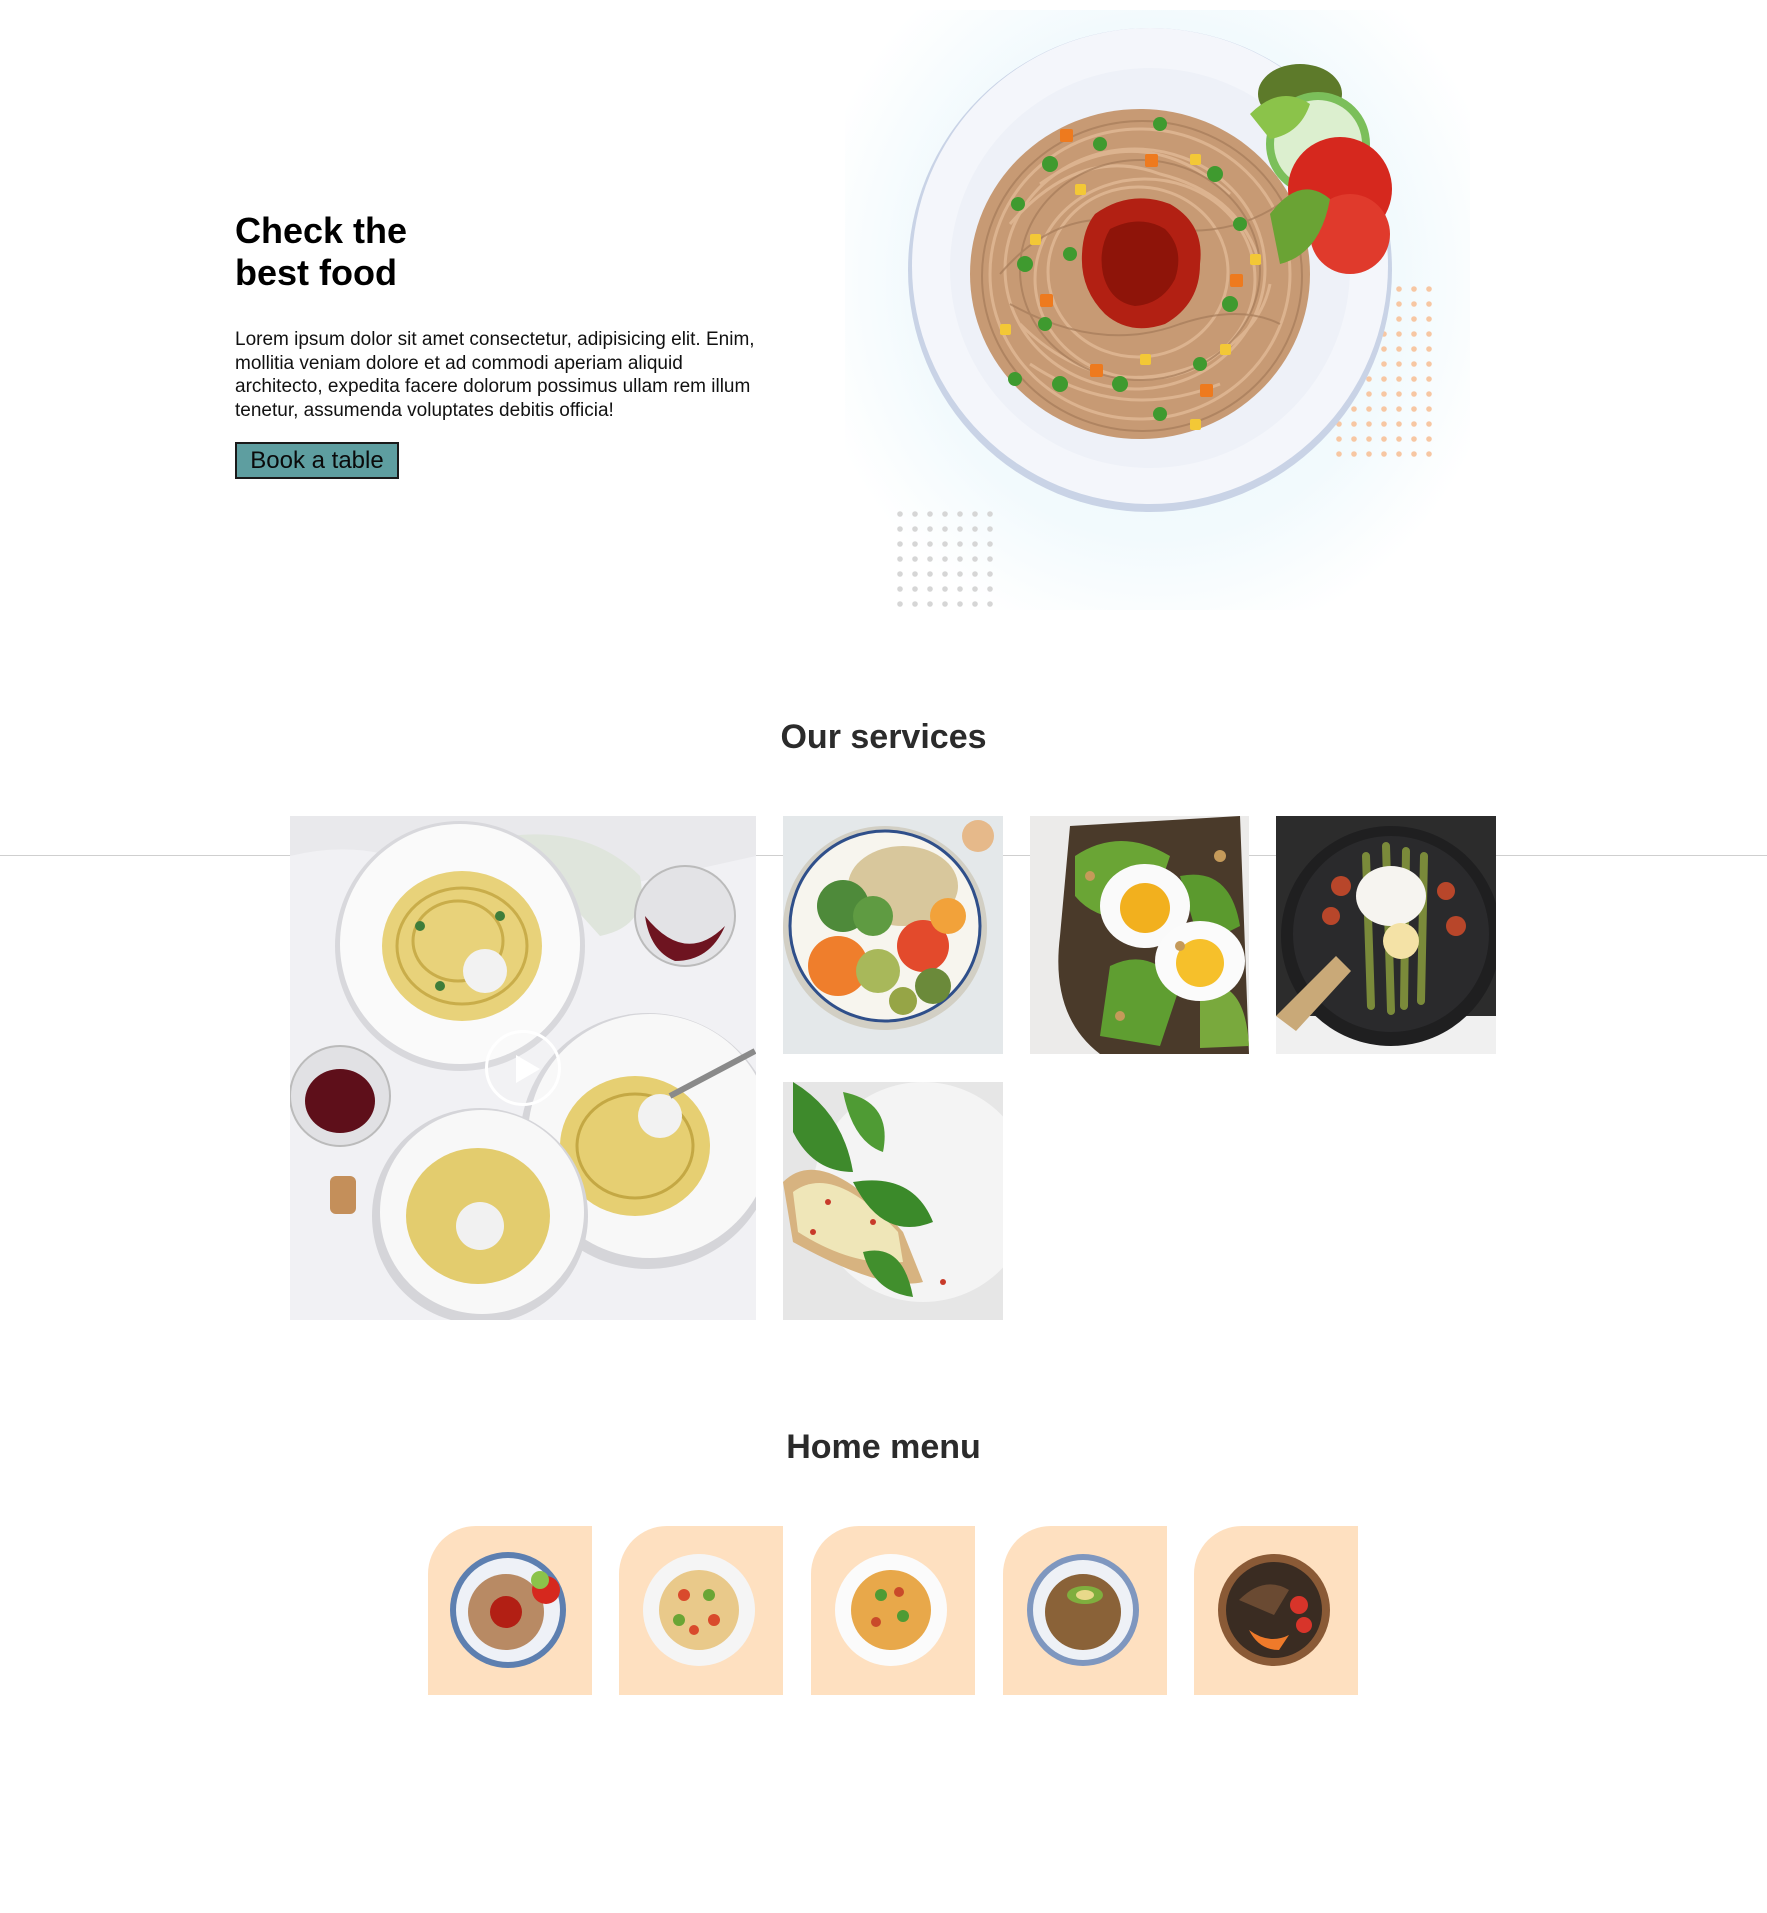 Image resolution: width=1767 pixels, height=1913 pixels. I want to click on play-icon, so click(523, 1068).